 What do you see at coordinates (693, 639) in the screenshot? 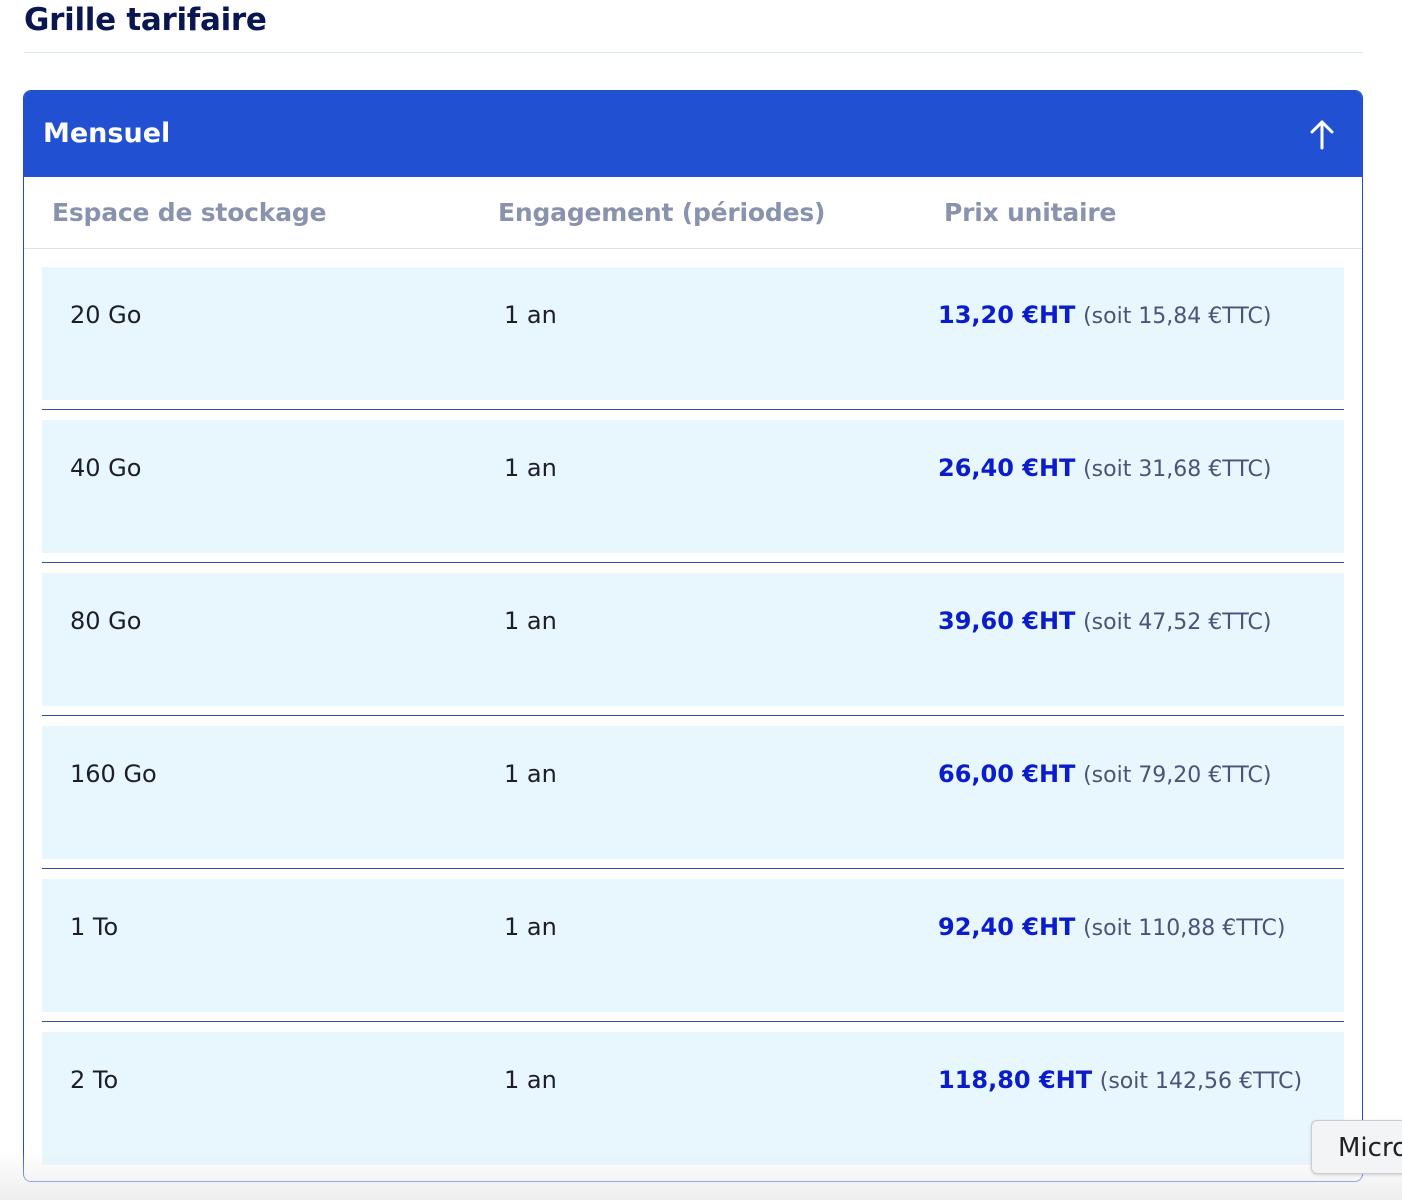
I see `table-row: 80 Go 1 an 39,60 €HT (soit 47,52 €TTC)` at bounding box center [693, 639].